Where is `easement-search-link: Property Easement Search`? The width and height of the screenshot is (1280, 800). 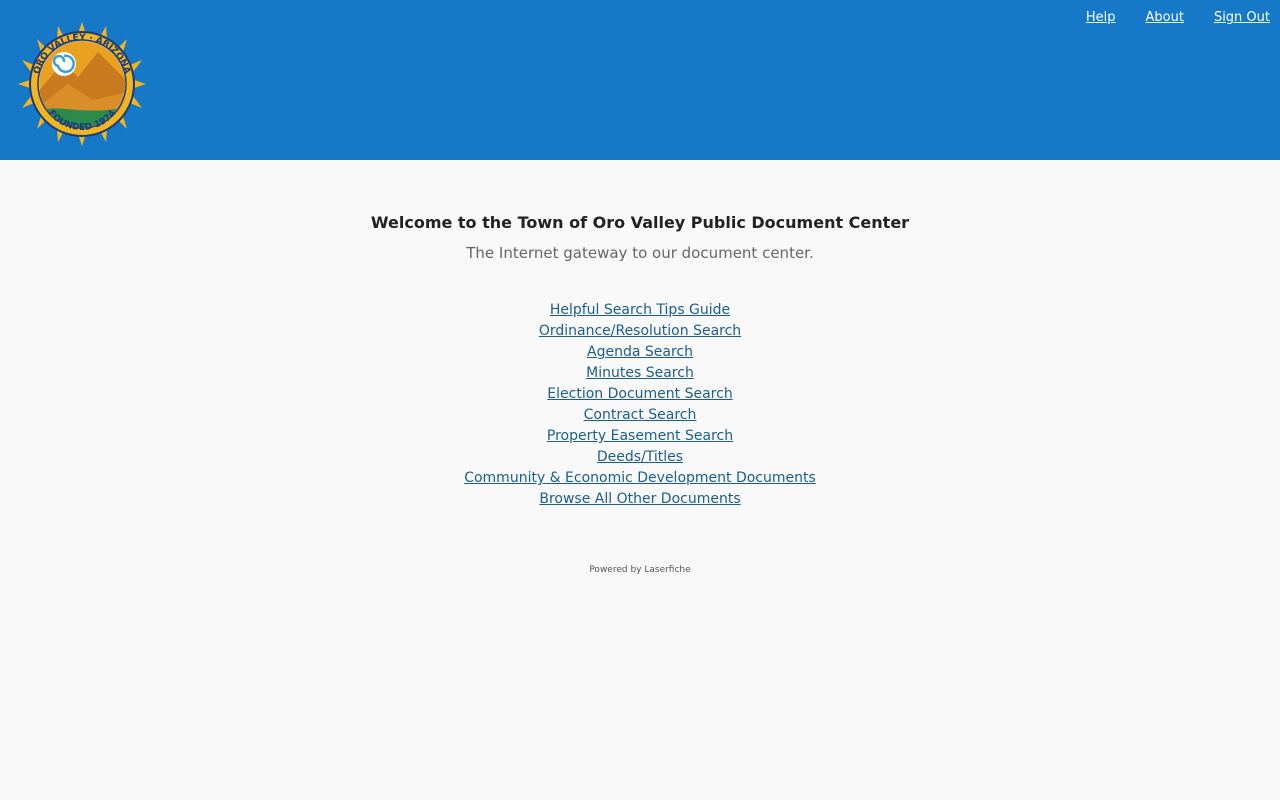
easement-search-link: Property Easement Search is located at coordinates (640, 436).